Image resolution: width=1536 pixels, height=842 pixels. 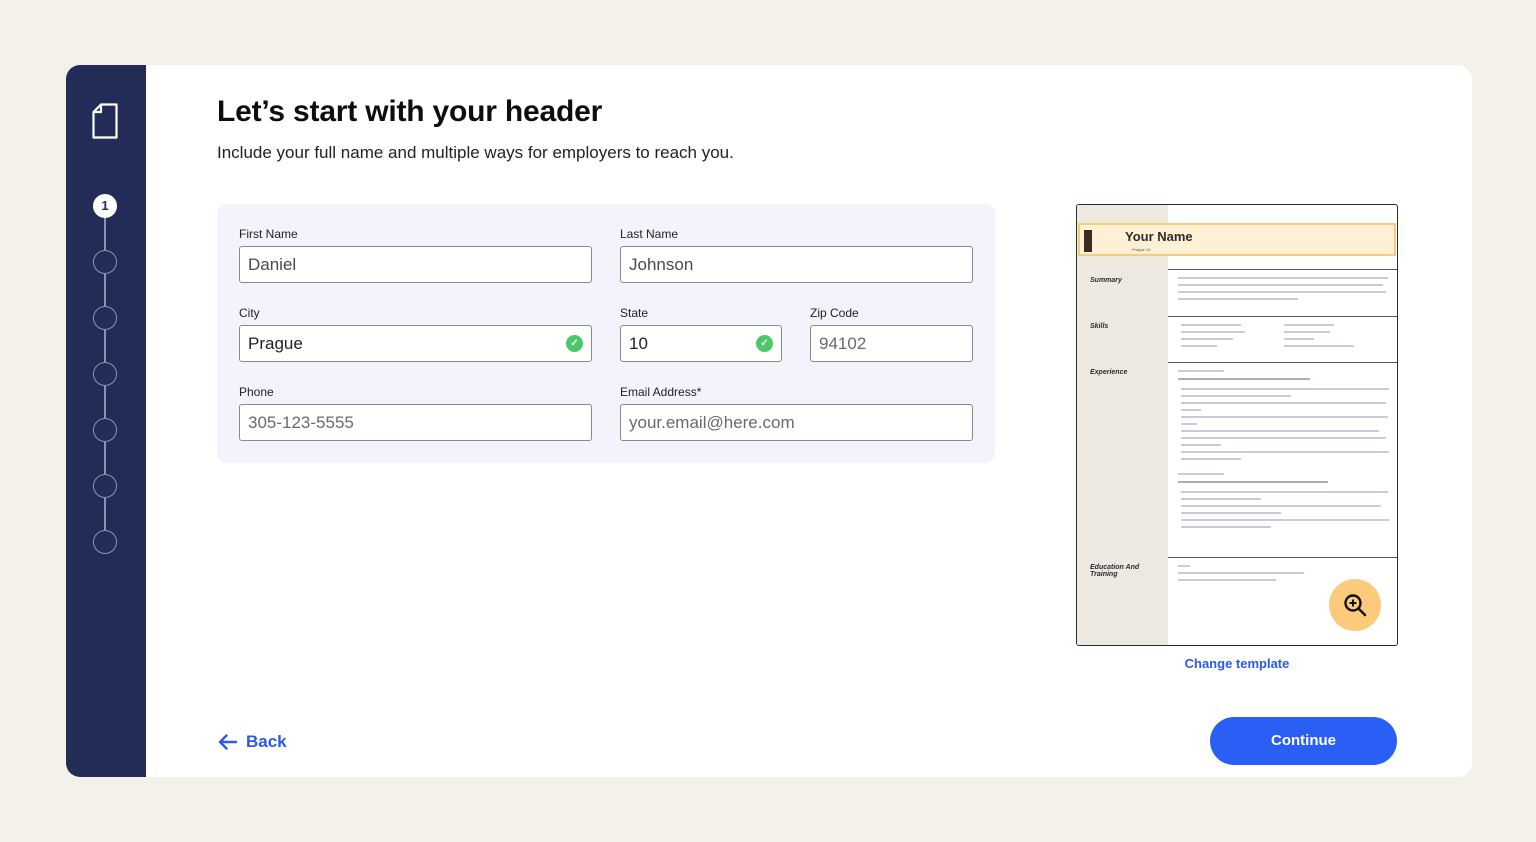 I want to click on phone-placeholder: 305-123-5555, so click(x=301, y=422).